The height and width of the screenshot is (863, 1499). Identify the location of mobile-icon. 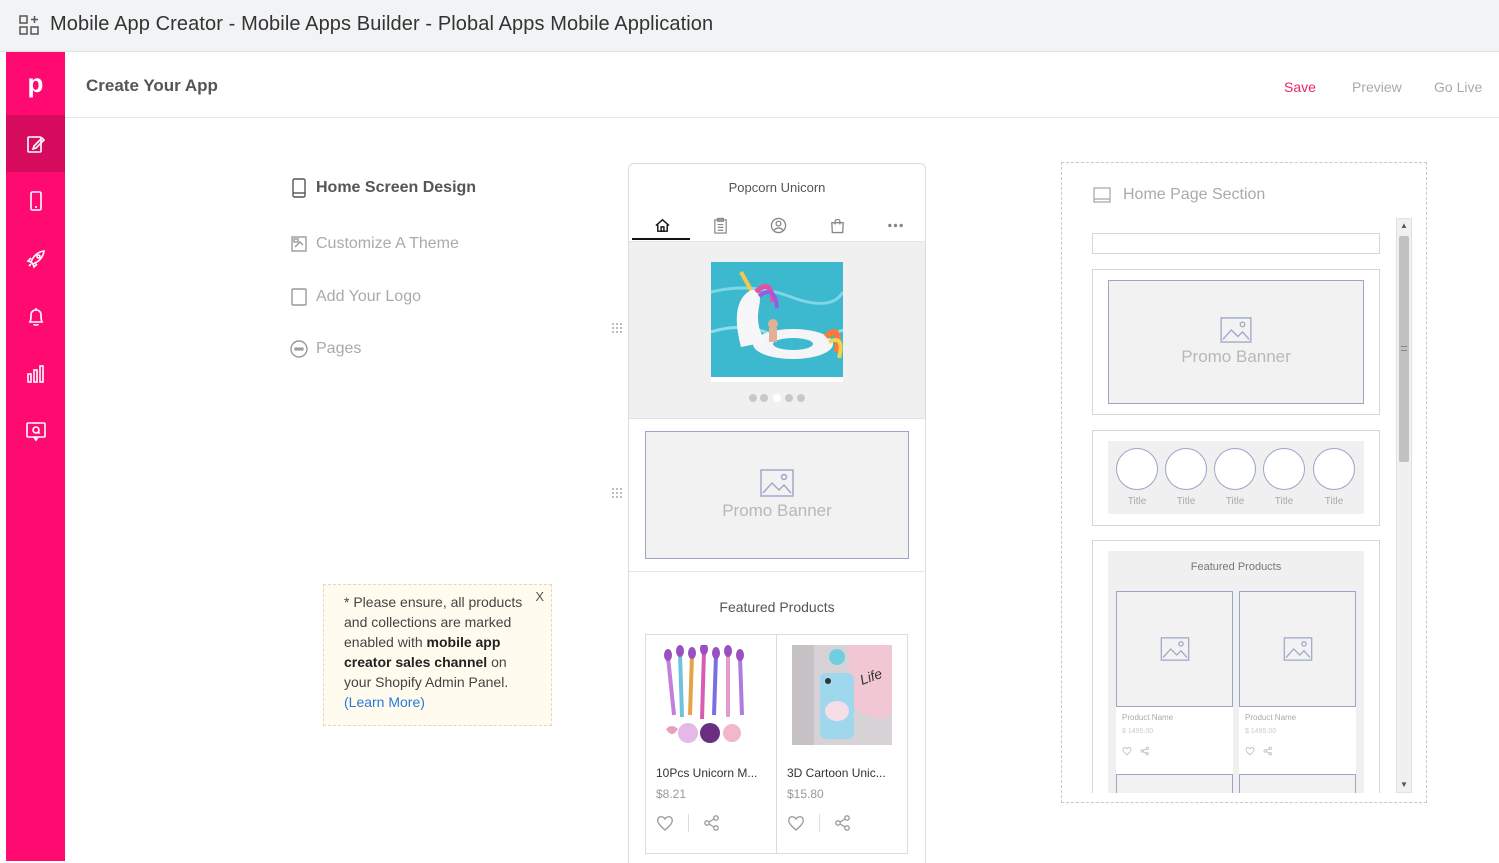
(35, 200).